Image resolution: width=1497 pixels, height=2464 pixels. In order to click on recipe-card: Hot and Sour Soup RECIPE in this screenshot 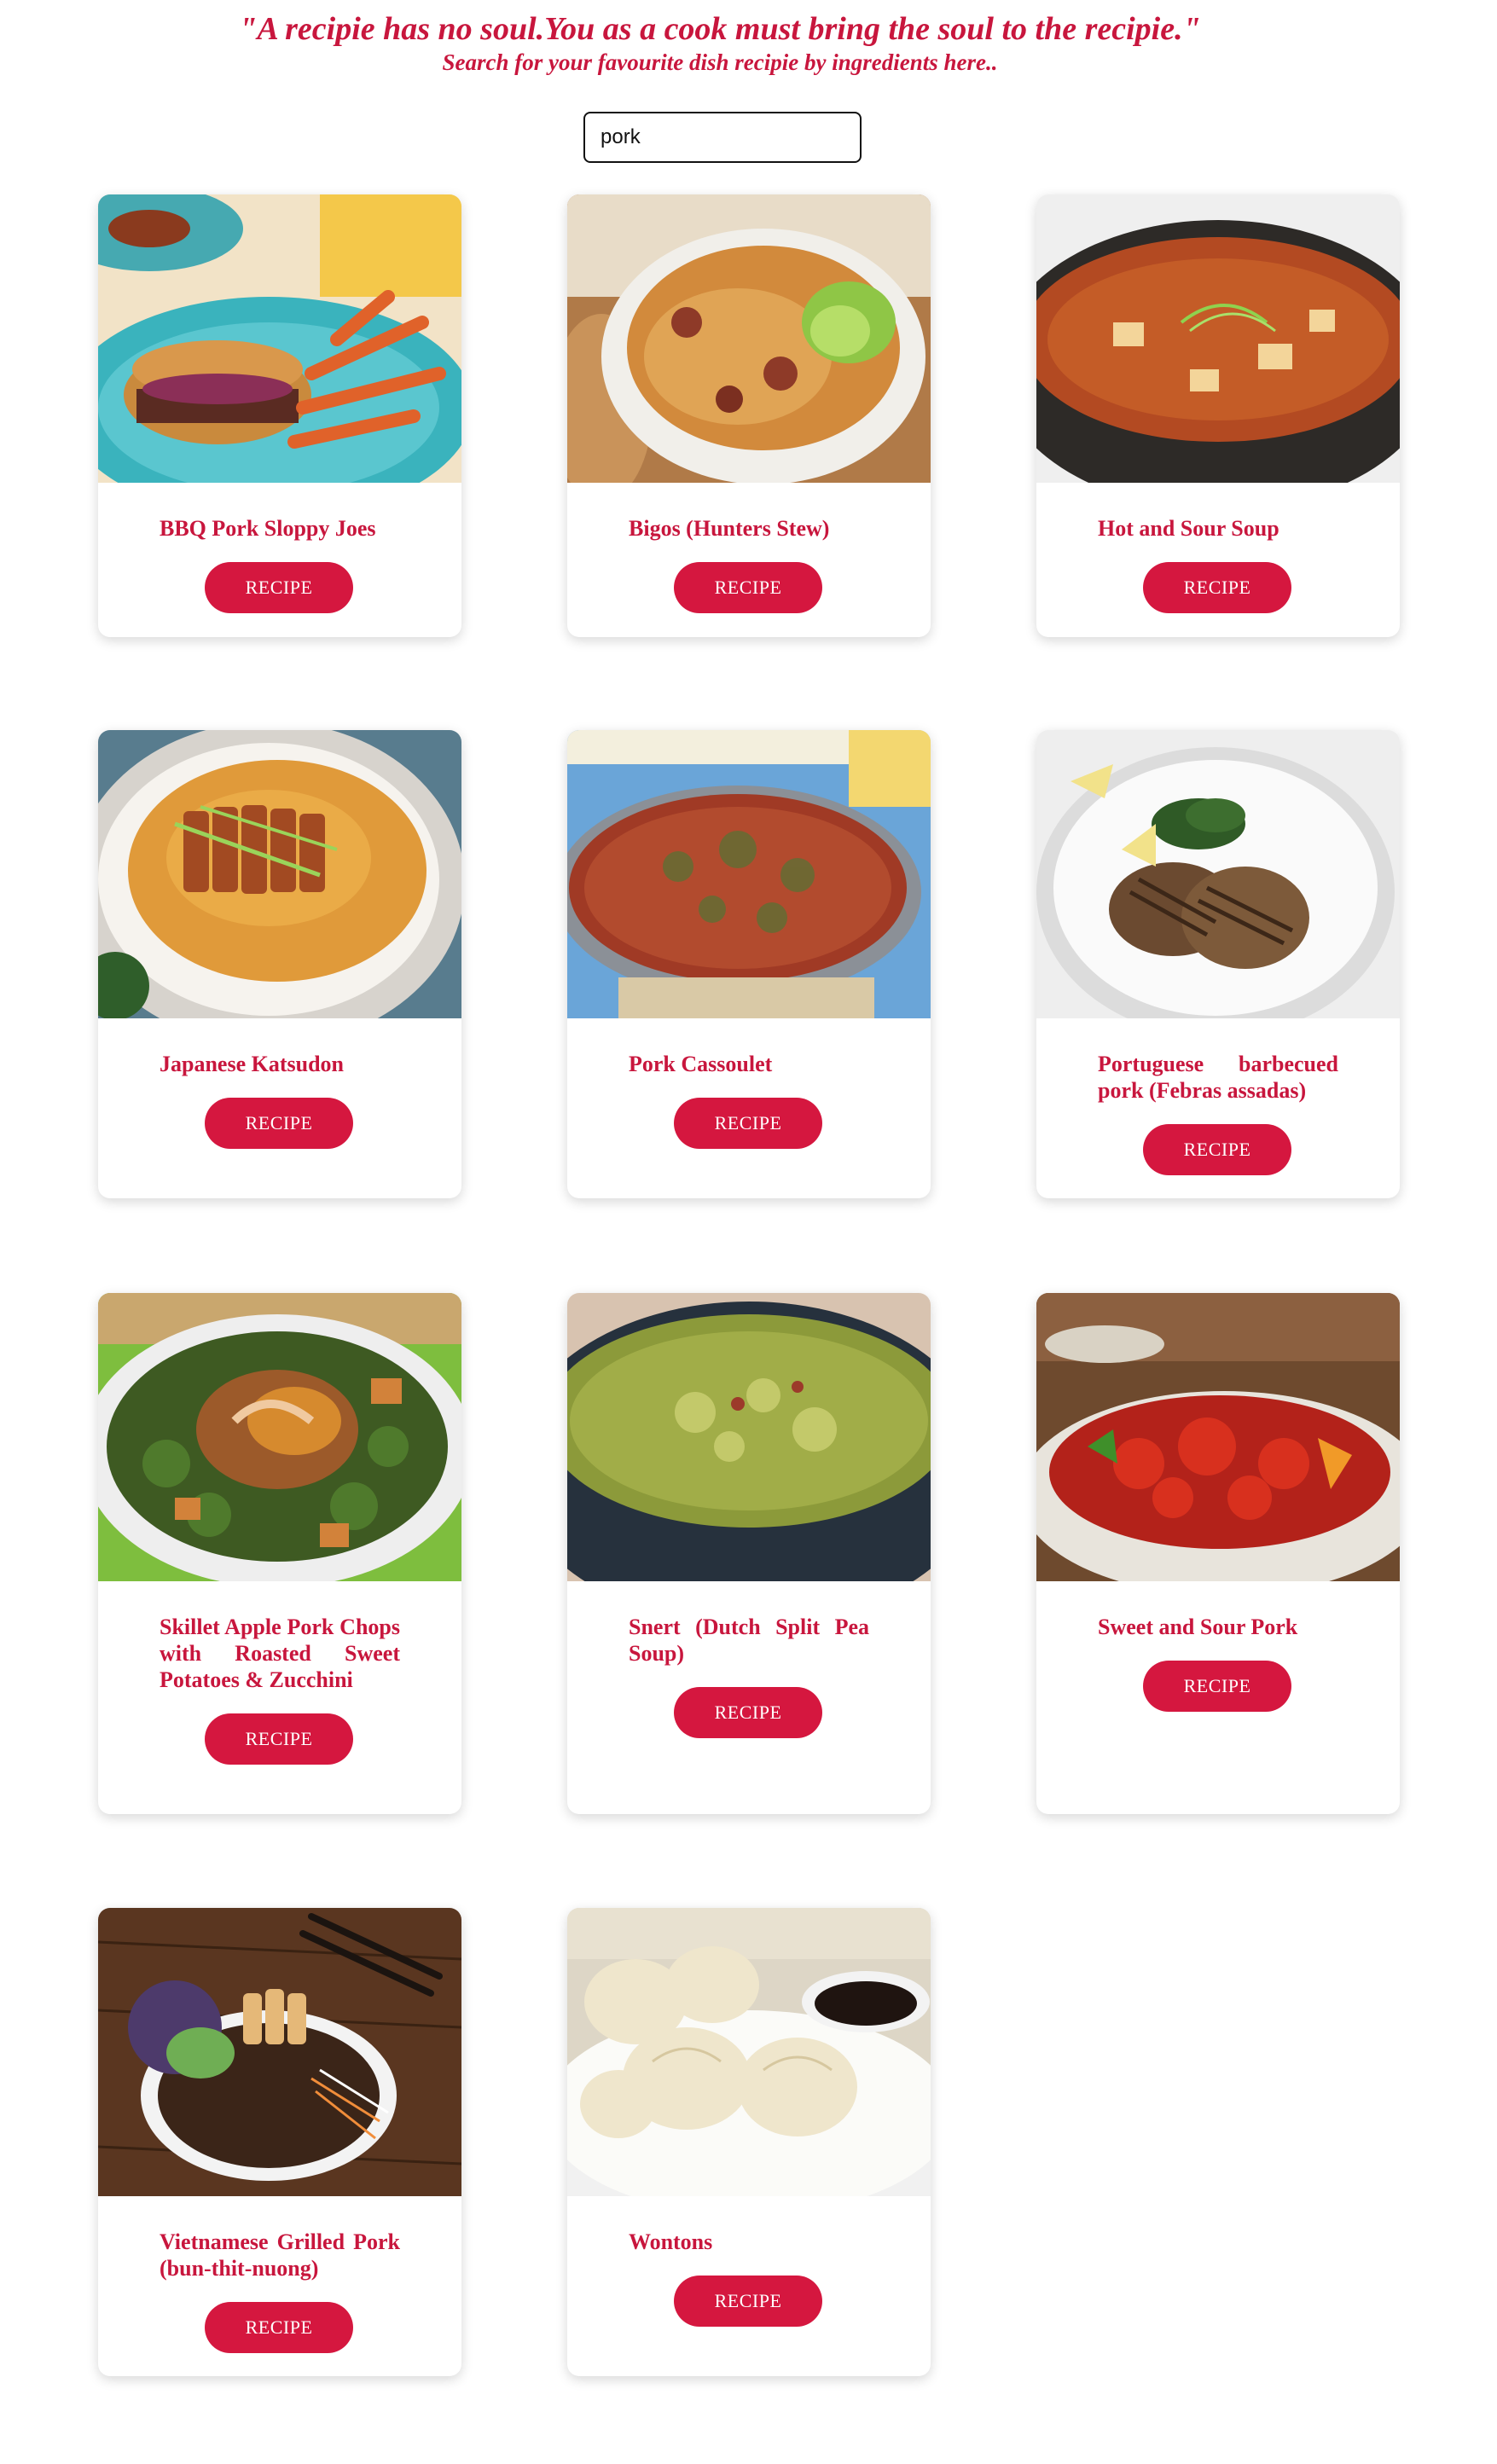, I will do `click(1218, 415)`.